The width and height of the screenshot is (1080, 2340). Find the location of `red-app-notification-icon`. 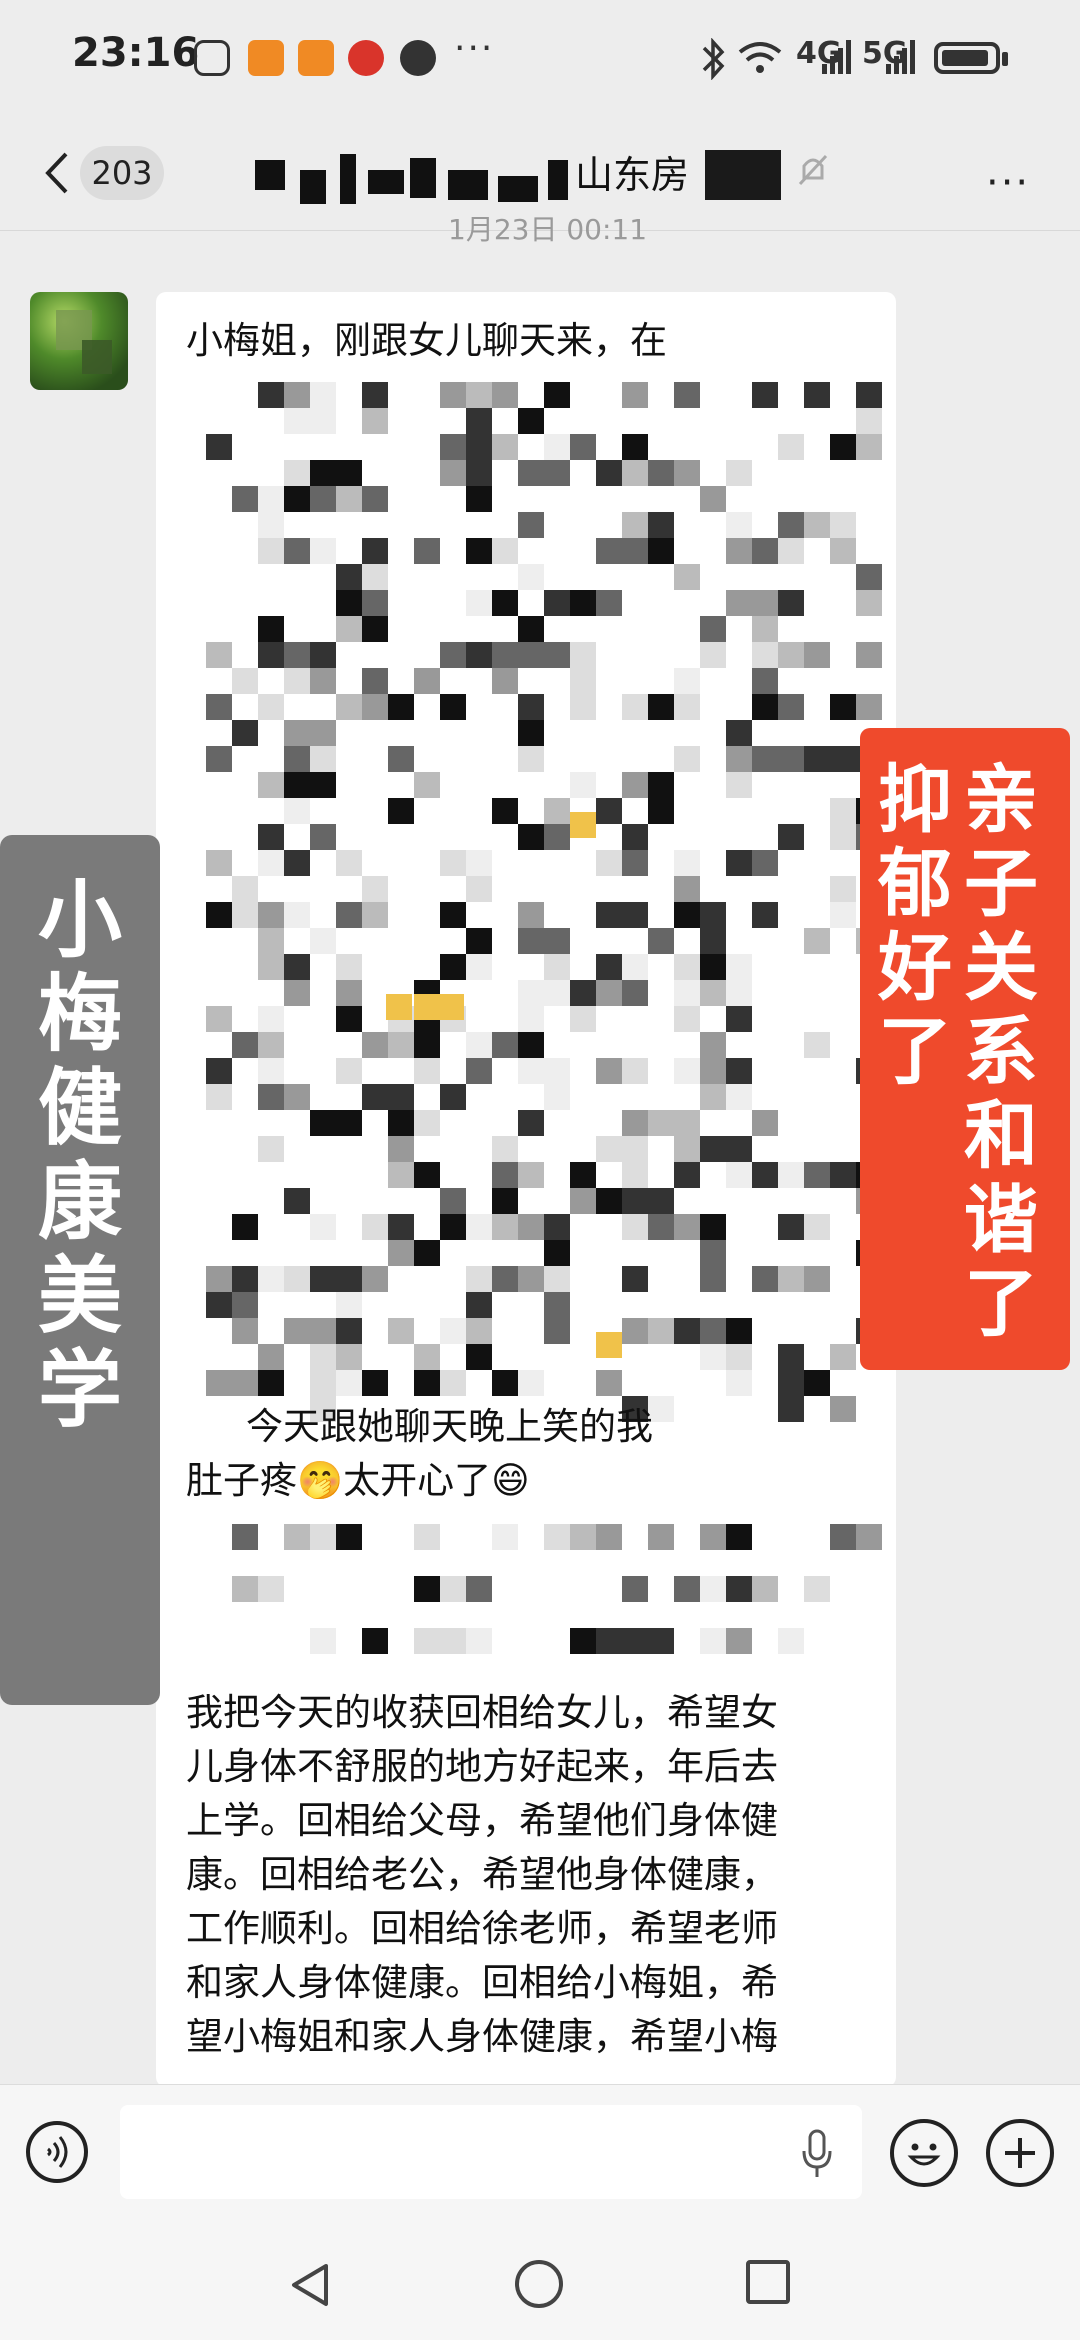

red-app-notification-icon is located at coordinates (366, 58).